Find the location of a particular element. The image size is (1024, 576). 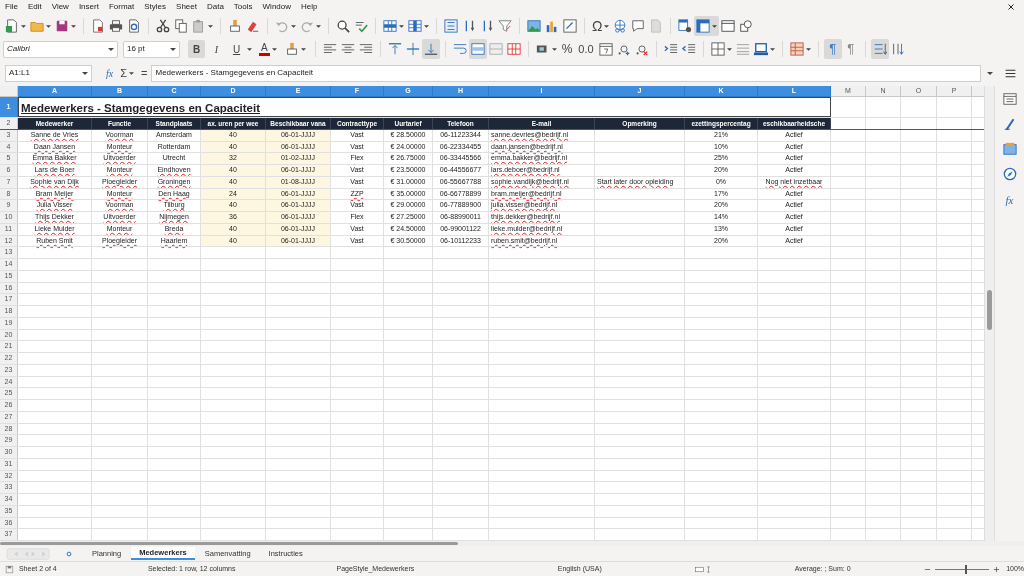

text-lines-icon is located at coordinates (897, 49).